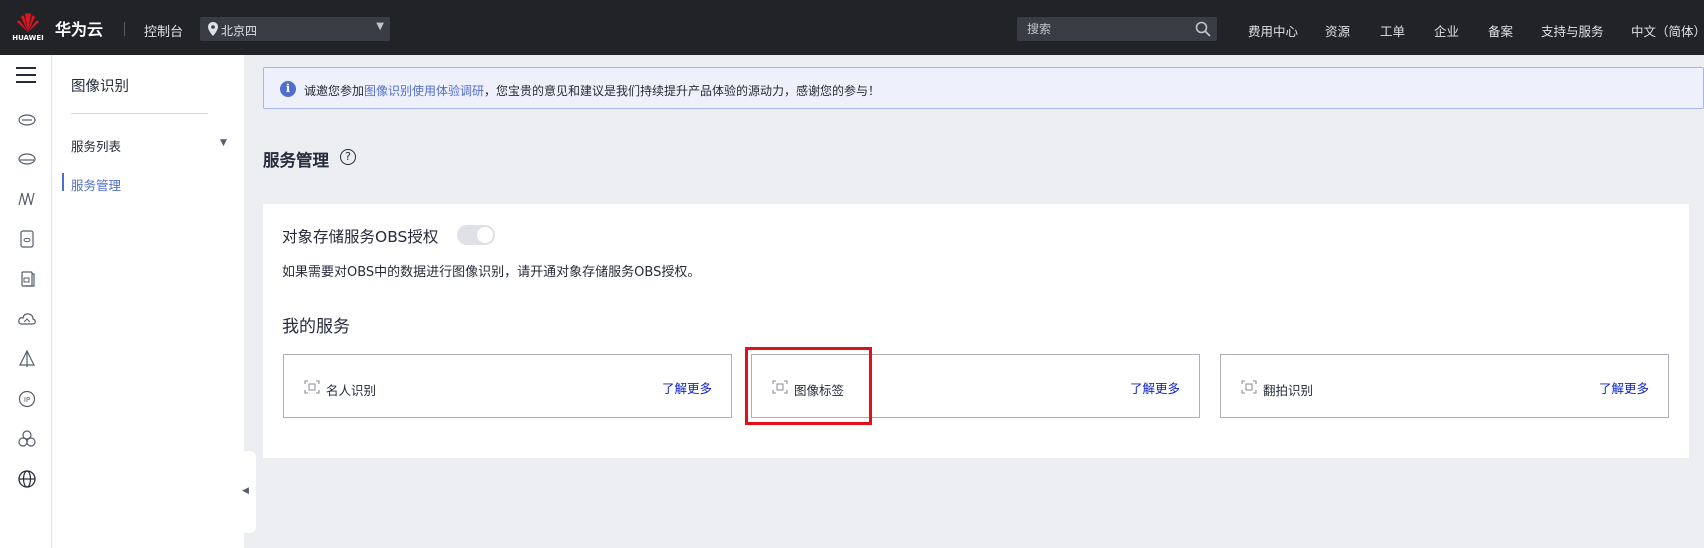 Image resolution: width=1704 pixels, height=548 pixels. What do you see at coordinates (27, 279) in the screenshot?
I see `bookmark-icon` at bounding box center [27, 279].